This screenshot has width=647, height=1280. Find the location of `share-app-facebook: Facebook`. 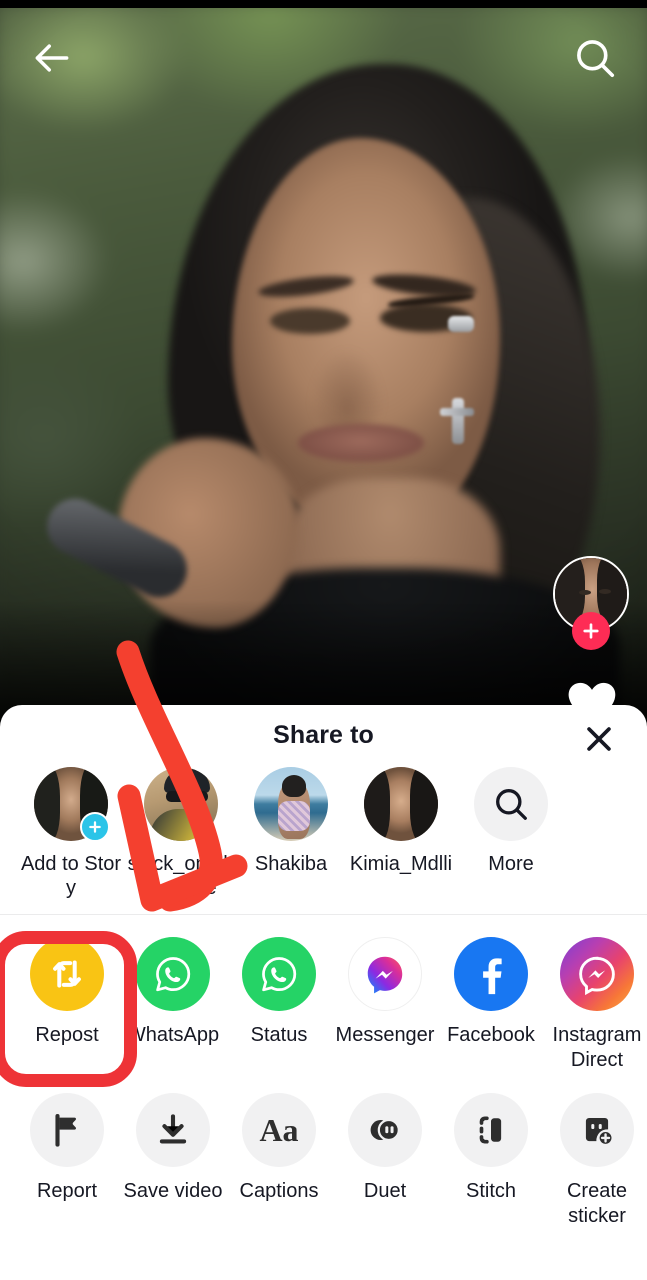

share-app-facebook: Facebook is located at coordinates (491, 1005).